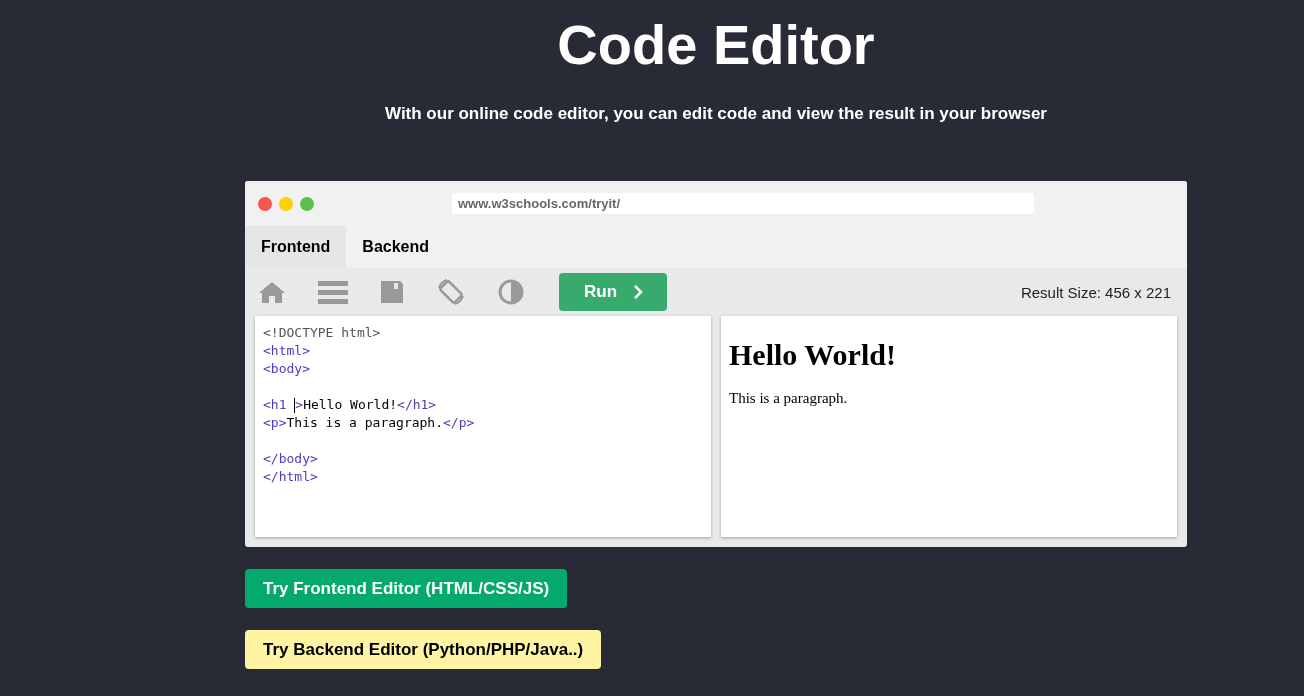 This screenshot has width=1304, height=696. Describe the element at coordinates (333, 292) in the screenshot. I see `menu-icon` at that location.